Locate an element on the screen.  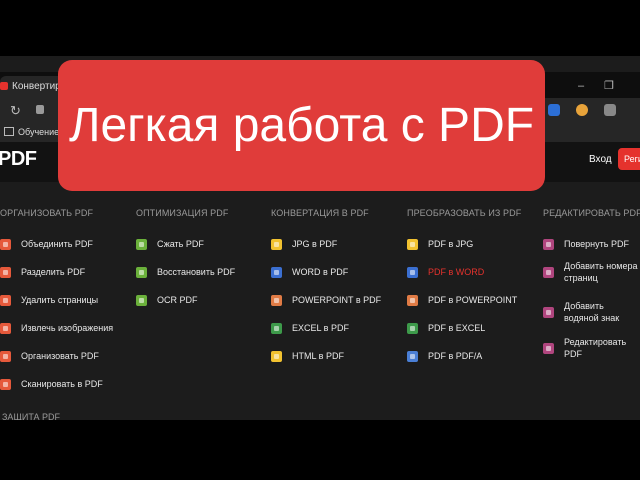
menu-item-label: Повернуть PDF is located at coordinates (596, 244).